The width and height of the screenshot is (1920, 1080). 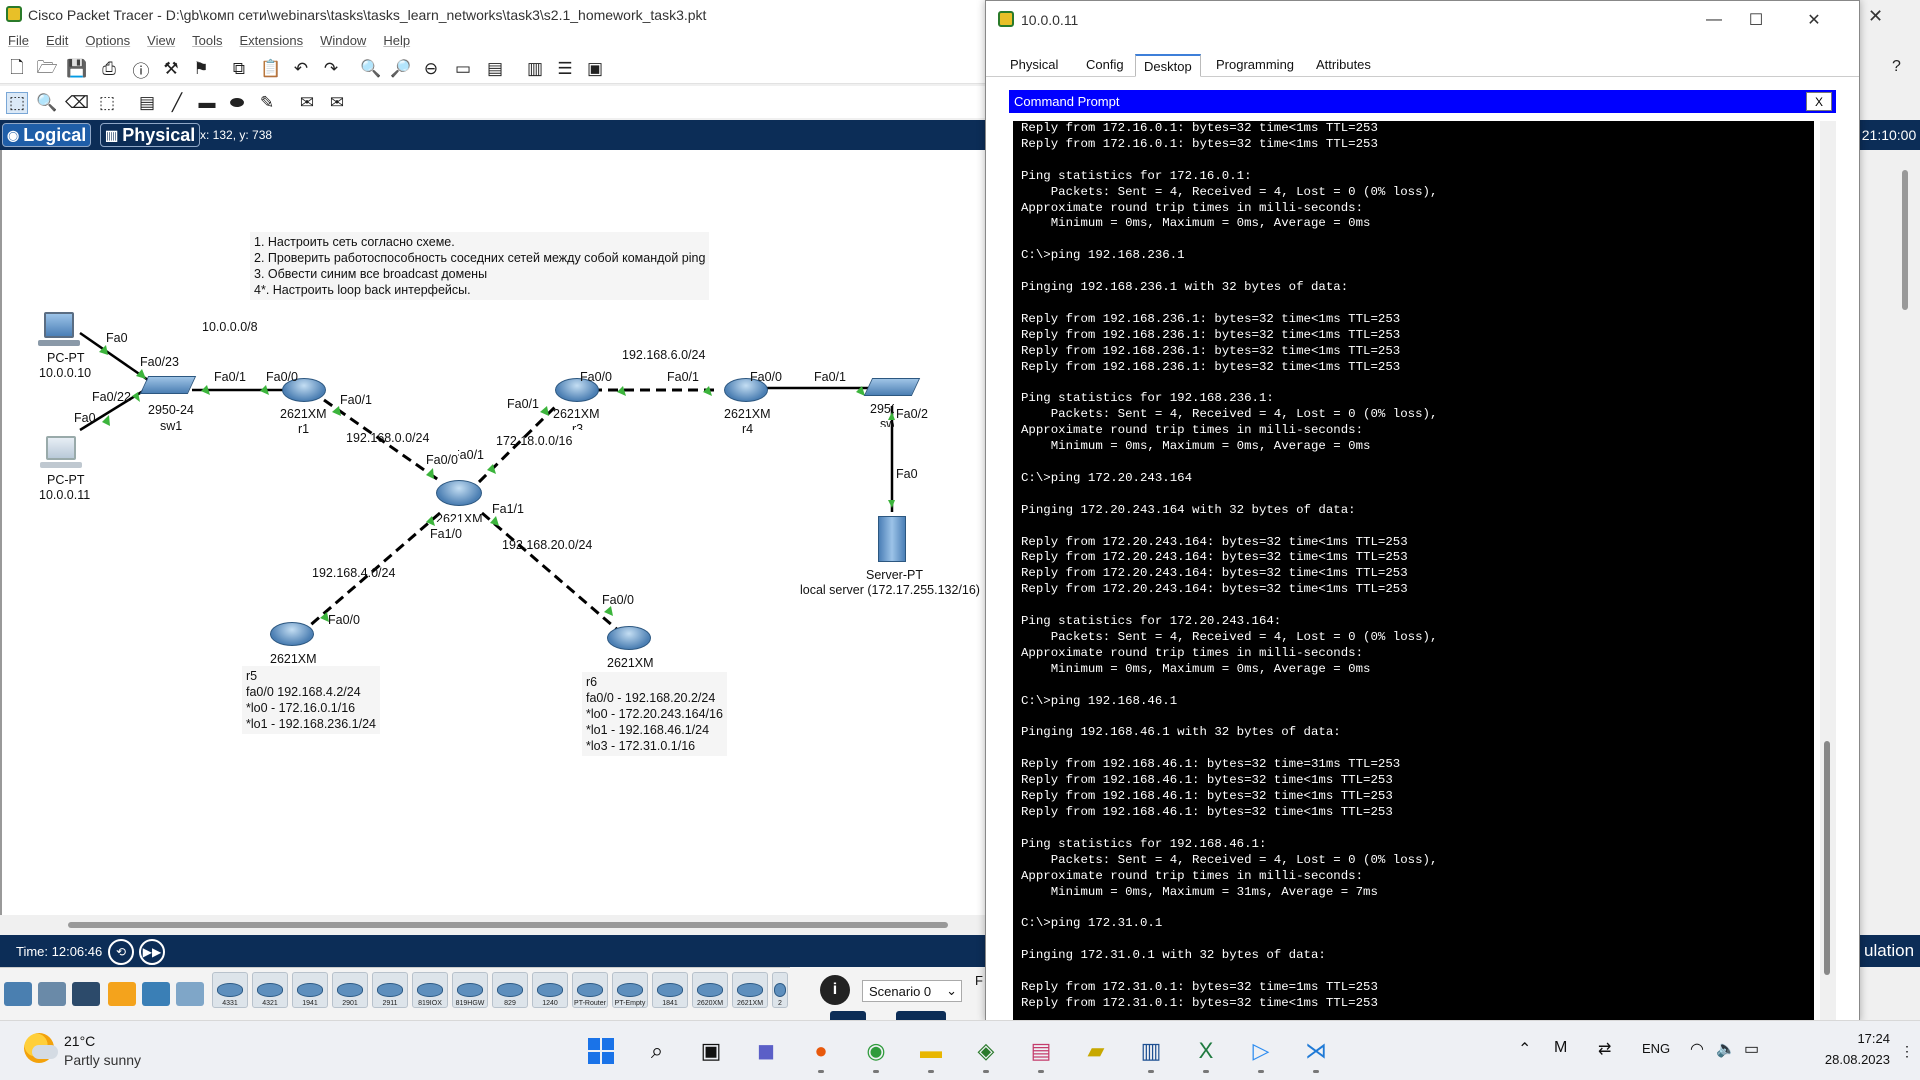 What do you see at coordinates (237, 103) in the screenshot?
I see `draw-ellipse-icon: ⬬` at bounding box center [237, 103].